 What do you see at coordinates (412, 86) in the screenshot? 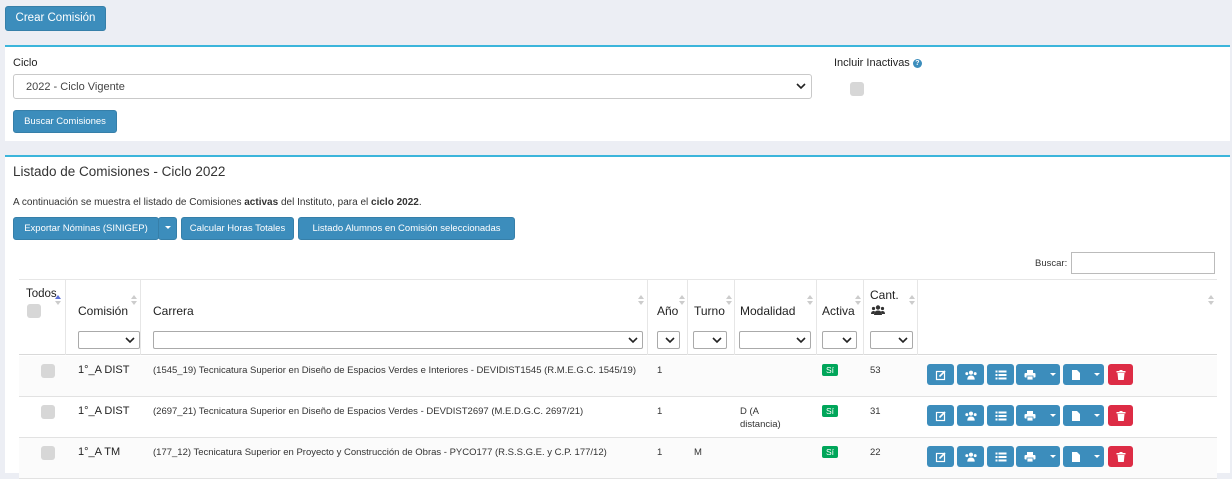
I see `ciclo-select: 2022 - Ciclo Vigente` at bounding box center [412, 86].